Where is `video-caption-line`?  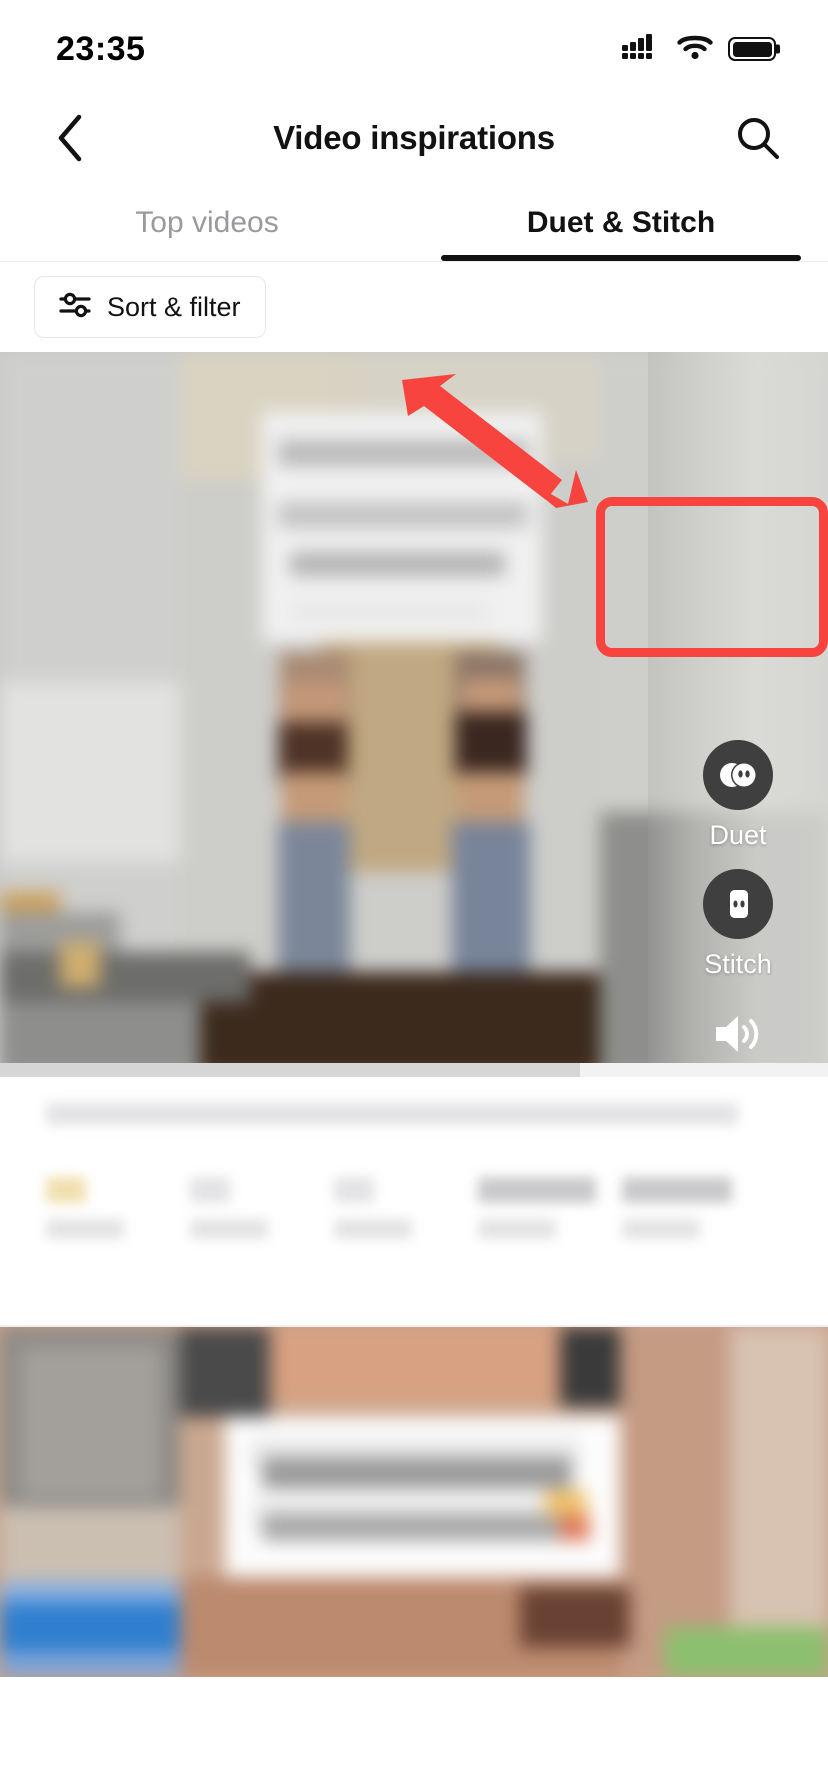 video-caption-line is located at coordinates (392, 1114).